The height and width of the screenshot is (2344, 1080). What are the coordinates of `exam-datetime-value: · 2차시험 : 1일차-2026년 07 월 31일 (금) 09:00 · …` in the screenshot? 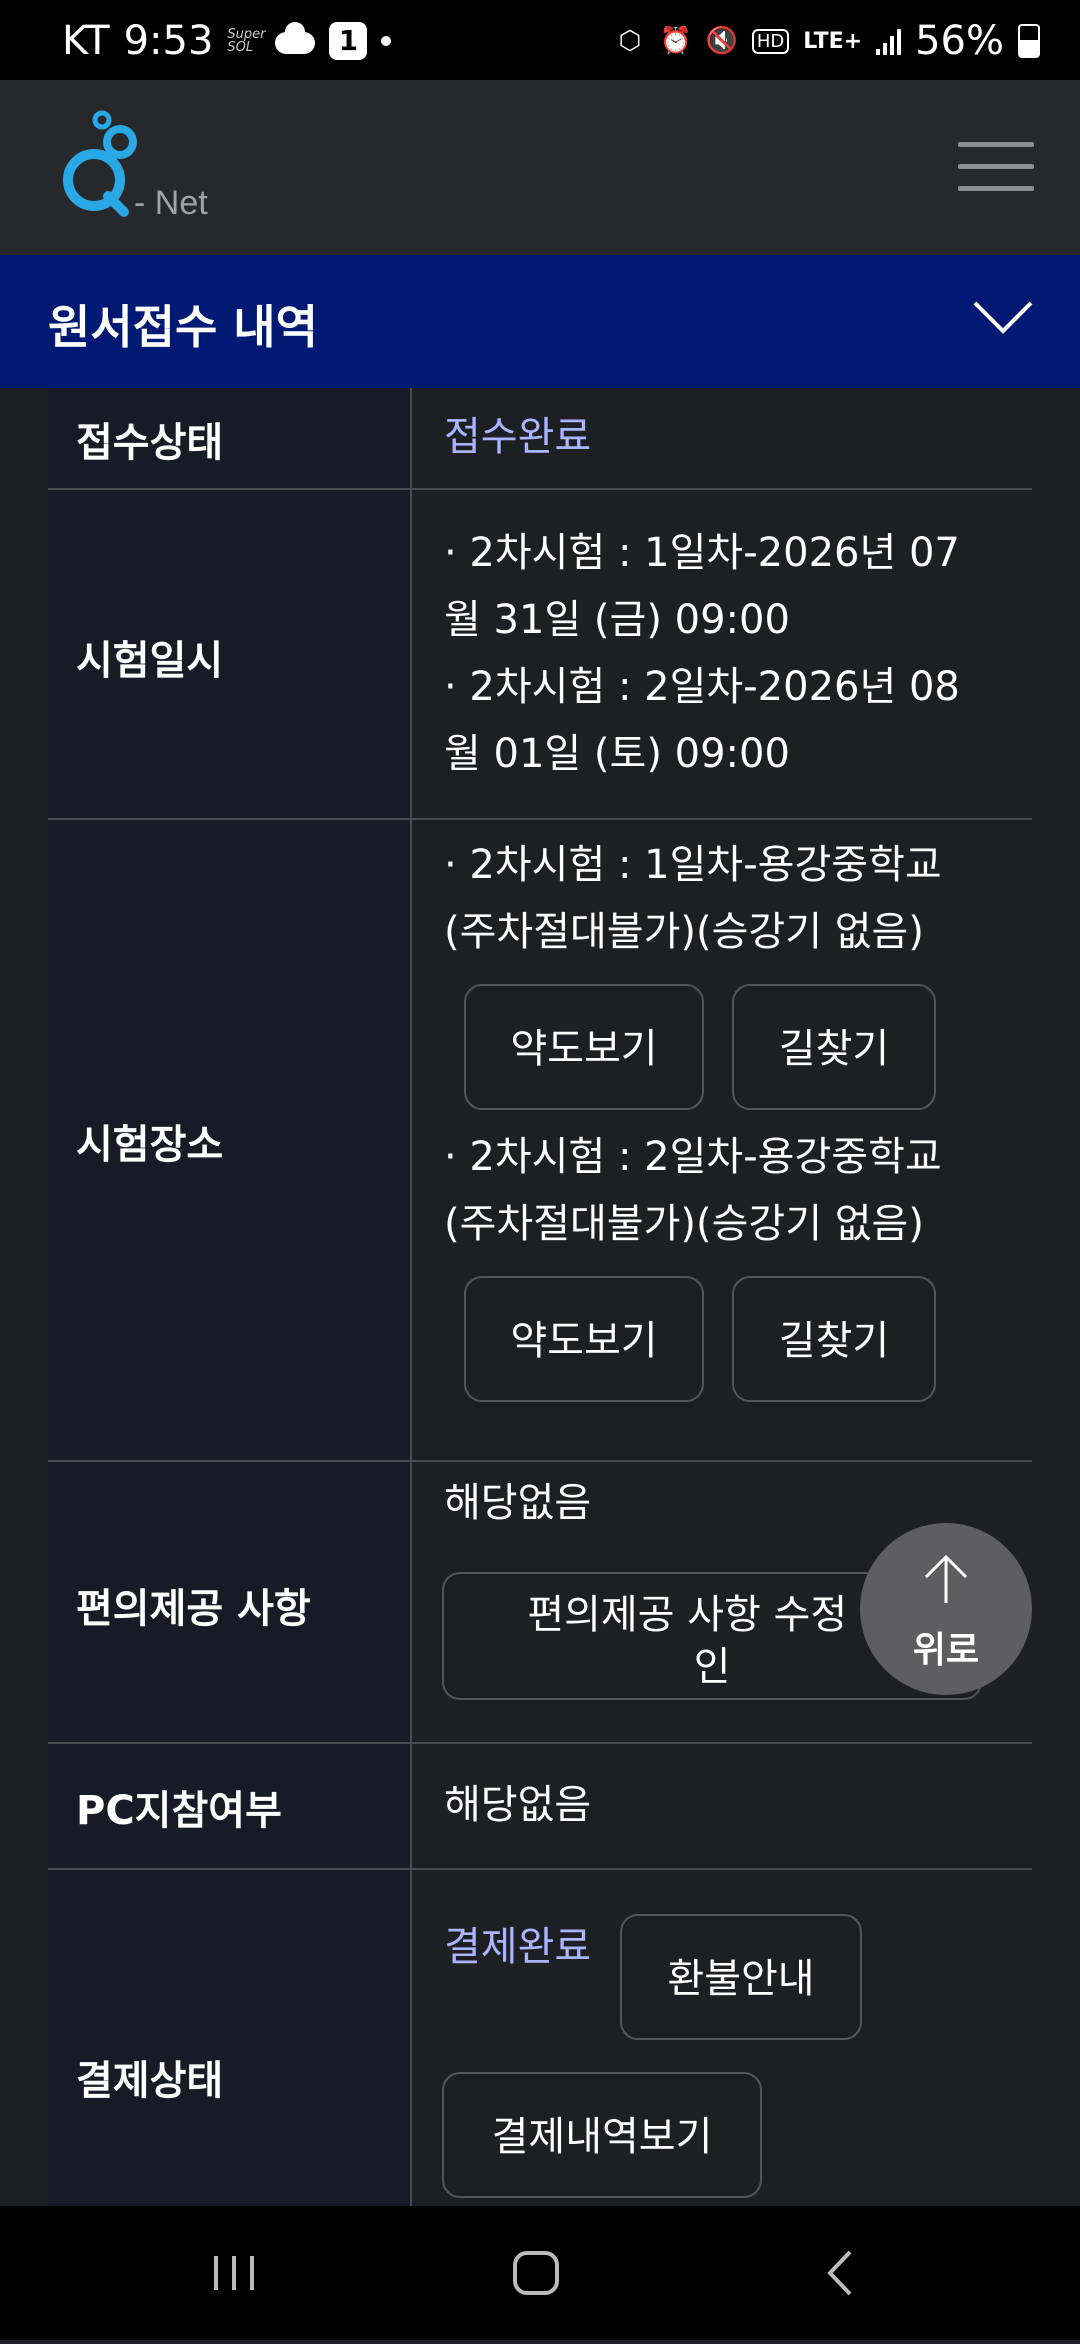 It's located at (702, 654).